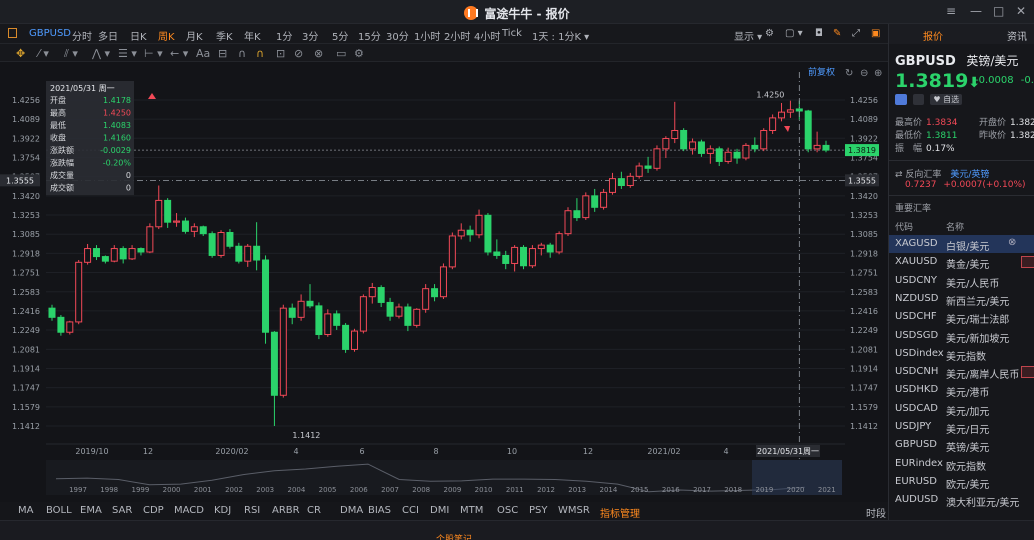  What do you see at coordinates (359, 53) in the screenshot?
I see `drawing-settings-icon: ⚙` at bounding box center [359, 53].